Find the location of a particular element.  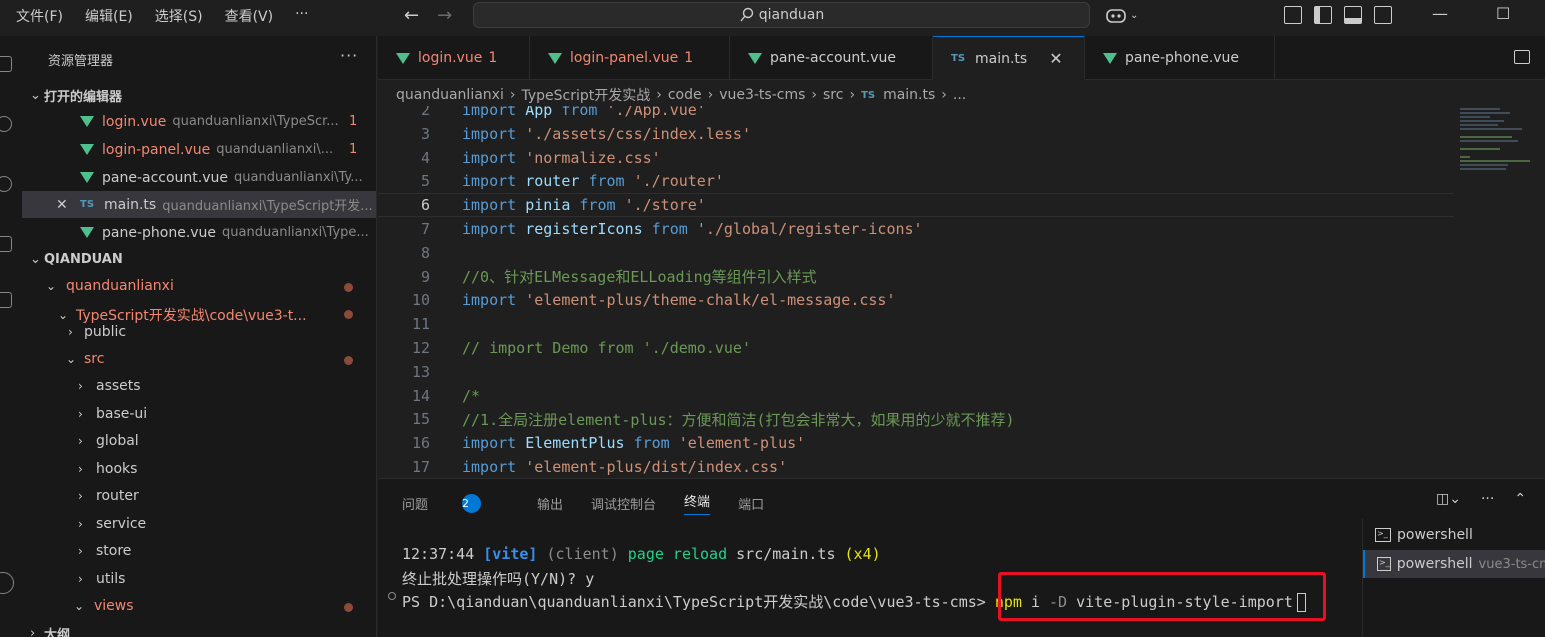

menu-selection: 选择(S) is located at coordinates (179, 16).